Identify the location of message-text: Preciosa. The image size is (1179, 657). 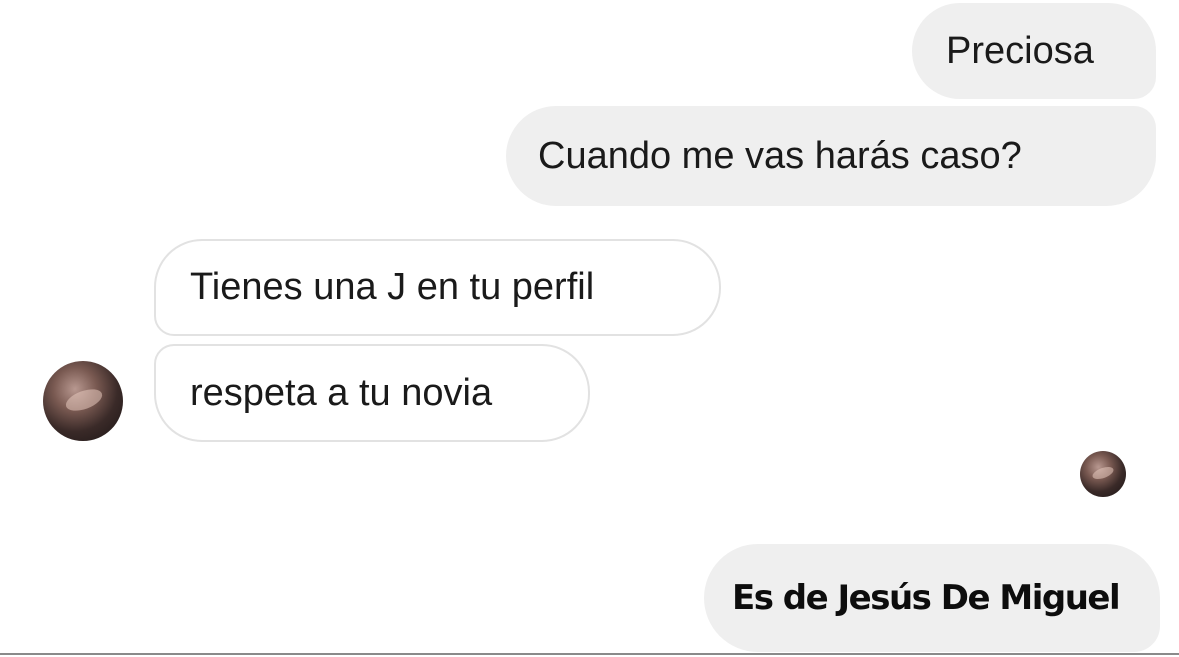
(1020, 50).